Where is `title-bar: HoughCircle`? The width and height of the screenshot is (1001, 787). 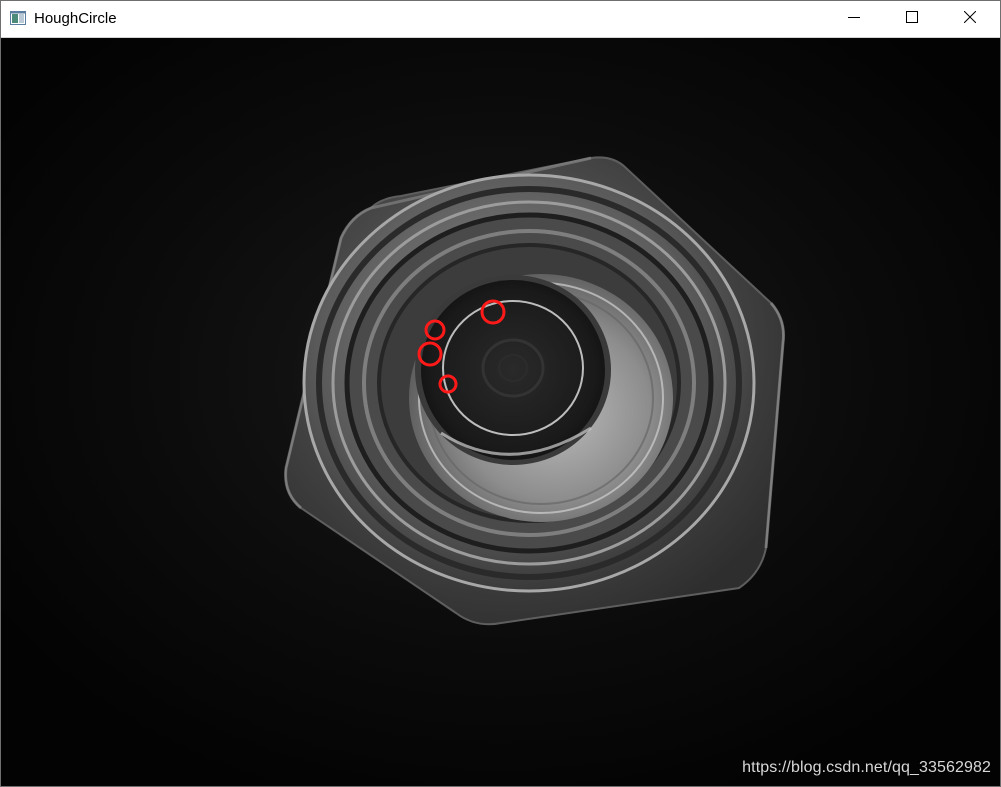 title-bar: HoughCircle is located at coordinates (500, 19).